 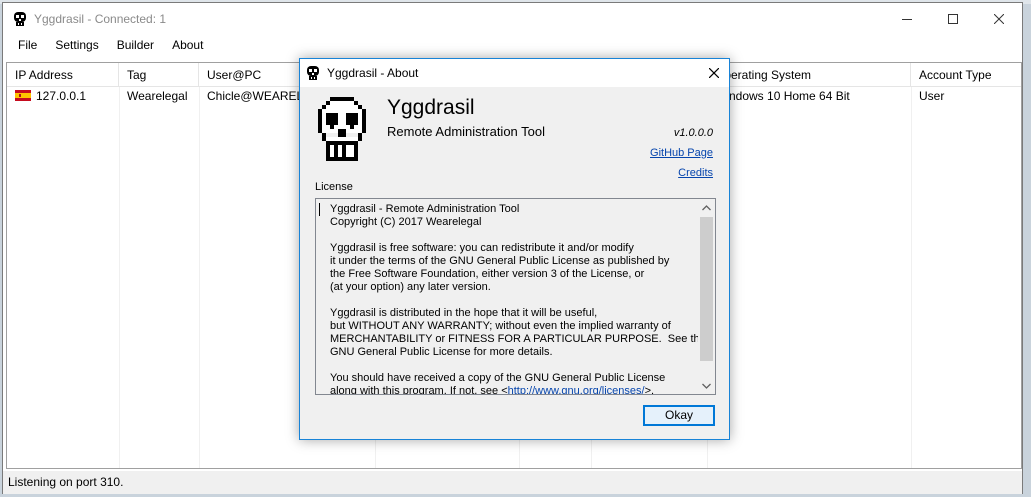 I want to click on menu-builder: Builder, so click(x=135, y=45).